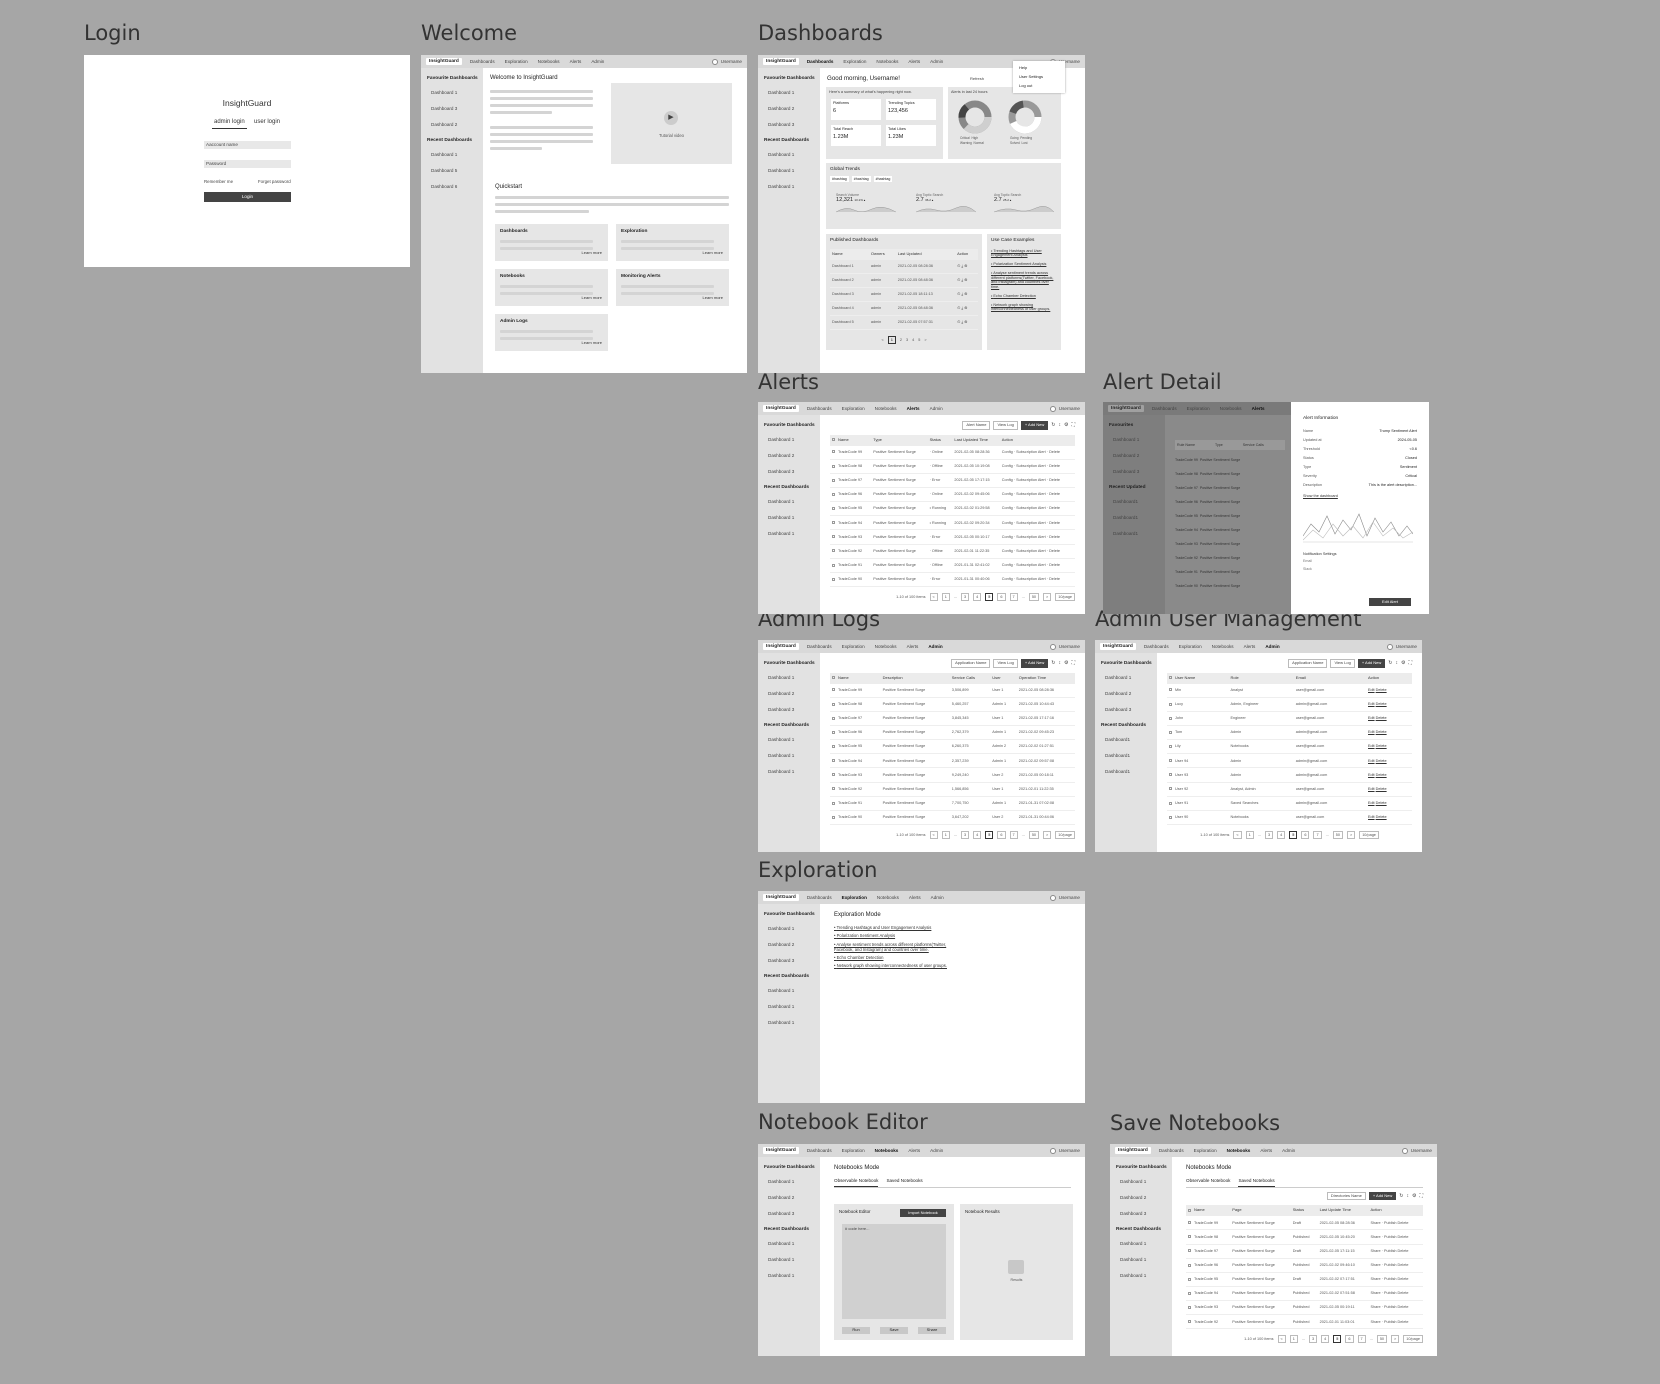  I want to click on table-row: Dashboard 5 admin 2021-02-05 07:57:31 ⊙ ⤓ ⊗, so click(904, 323).